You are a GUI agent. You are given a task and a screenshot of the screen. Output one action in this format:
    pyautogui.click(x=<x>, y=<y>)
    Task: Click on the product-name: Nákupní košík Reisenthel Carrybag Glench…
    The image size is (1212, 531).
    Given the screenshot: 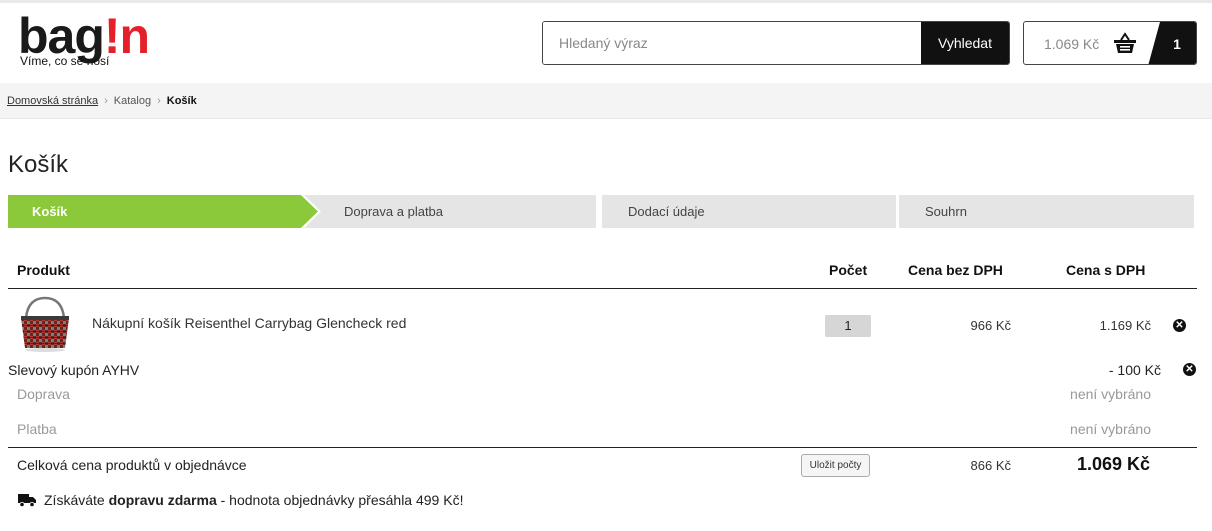 What is the action you would take?
    pyautogui.click(x=249, y=323)
    